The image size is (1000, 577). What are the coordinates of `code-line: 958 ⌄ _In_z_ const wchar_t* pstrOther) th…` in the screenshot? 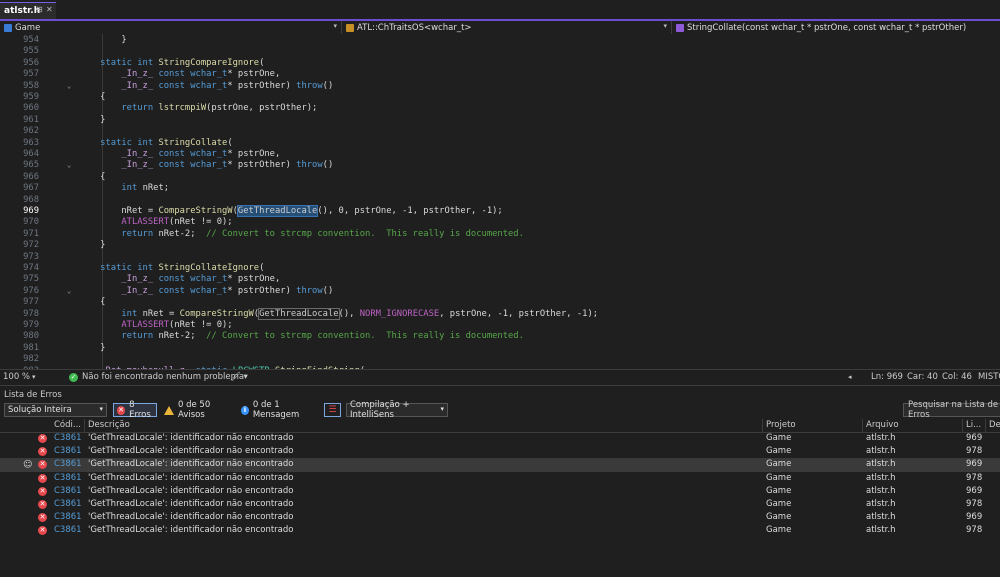 It's located at (500, 86).